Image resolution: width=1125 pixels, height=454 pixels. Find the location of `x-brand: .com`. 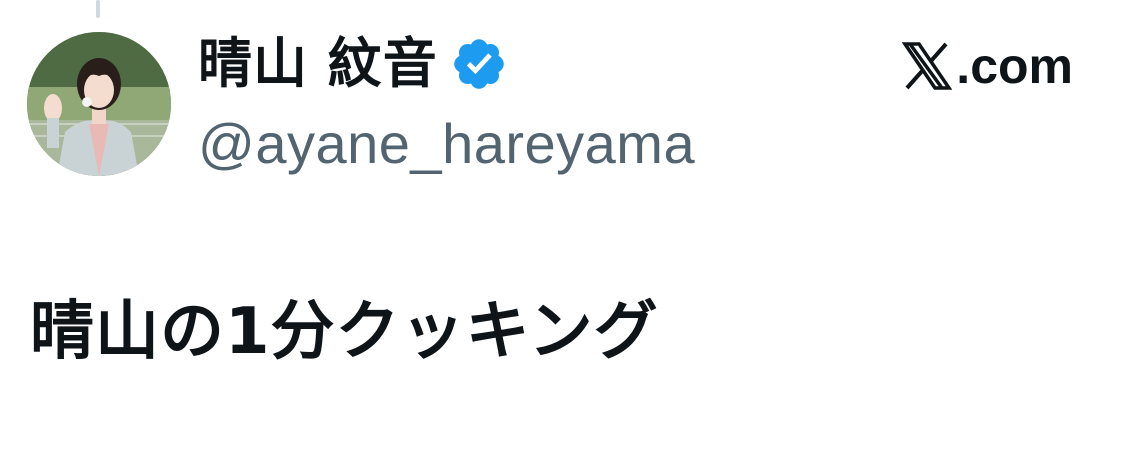

x-brand: .com is located at coordinates (987, 66).